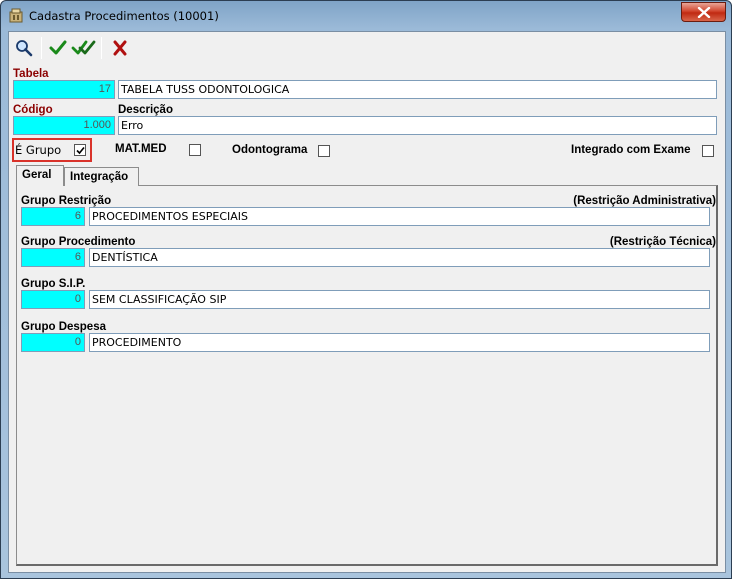 The height and width of the screenshot is (579, 732). Describe the element at coordinates (64, 89) in the screenshot. I see `tabela-code-field: 17` at that location.